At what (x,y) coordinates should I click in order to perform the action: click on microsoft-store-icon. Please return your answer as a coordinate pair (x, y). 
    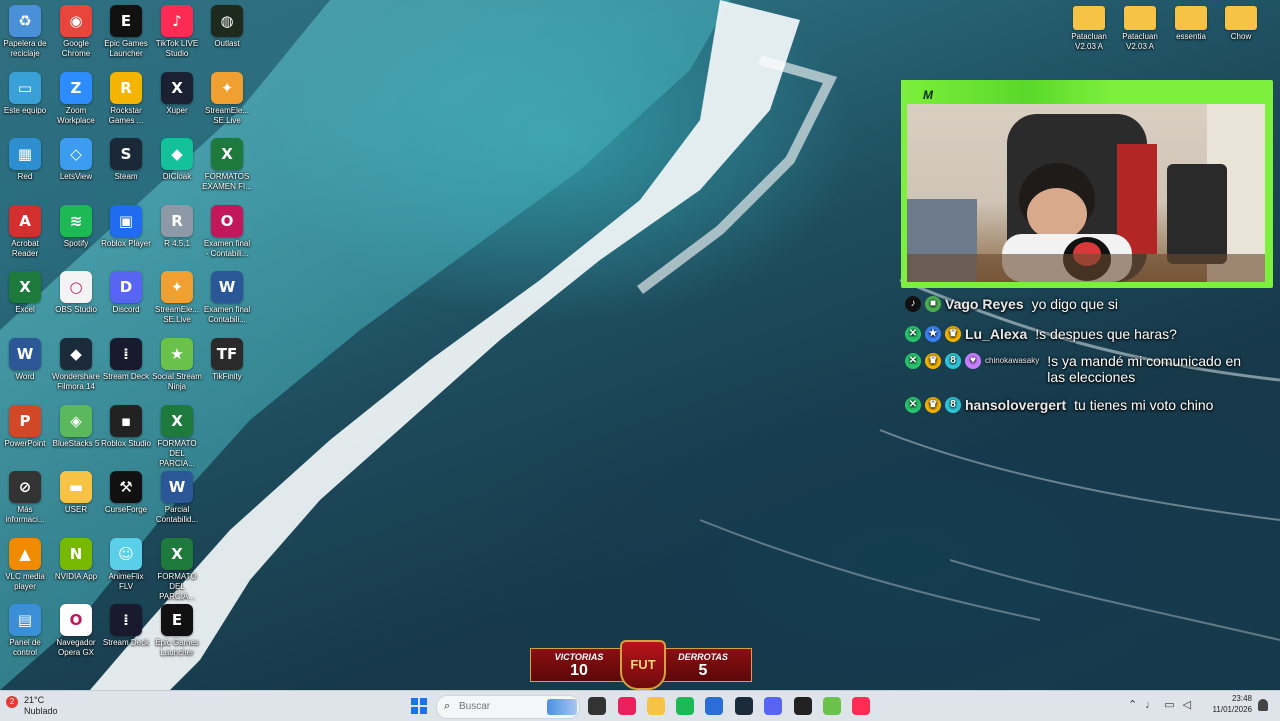
    Looking at the image, I should click on (714, 706).